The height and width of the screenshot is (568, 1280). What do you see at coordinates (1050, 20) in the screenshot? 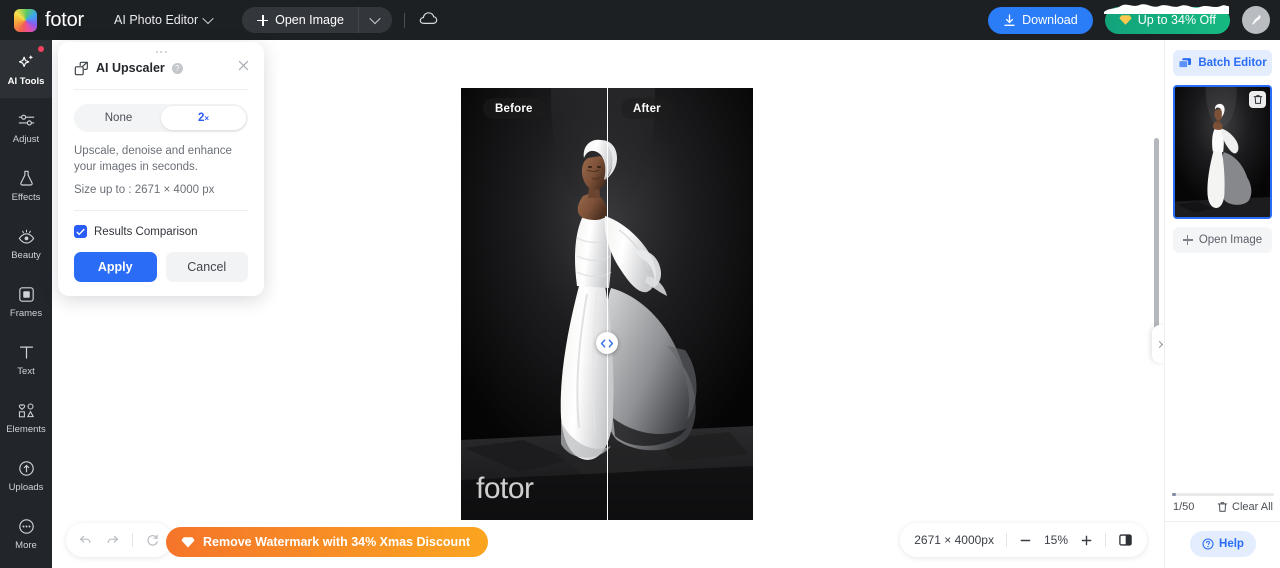
I see `download-label: Download` at bounding box center [1050, 20].